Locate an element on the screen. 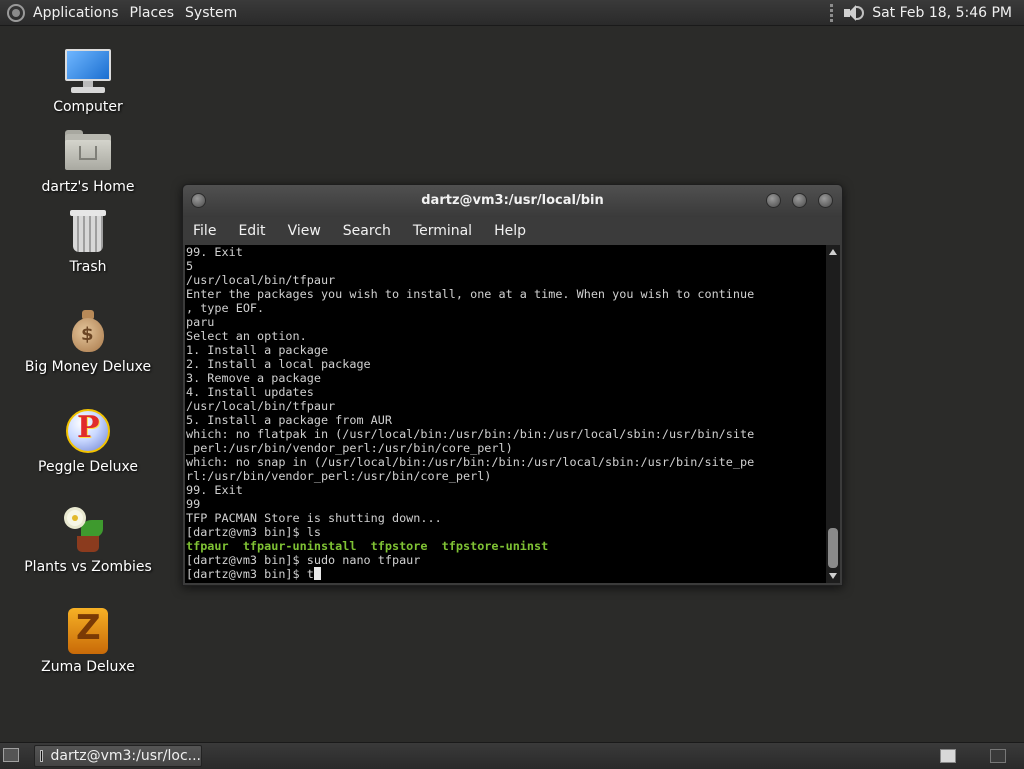 The width and height of the screenshot is (1024, 769). scrollbar-thumb is located at coordinates (833, 548).